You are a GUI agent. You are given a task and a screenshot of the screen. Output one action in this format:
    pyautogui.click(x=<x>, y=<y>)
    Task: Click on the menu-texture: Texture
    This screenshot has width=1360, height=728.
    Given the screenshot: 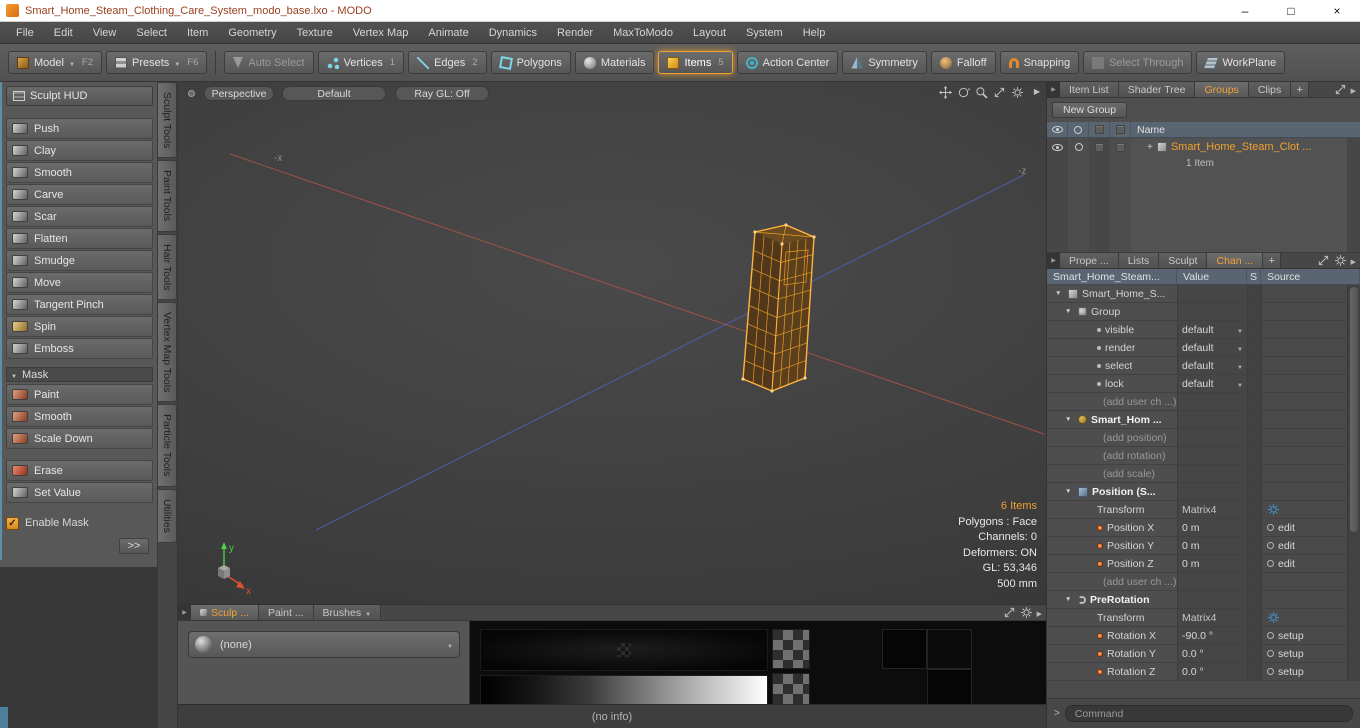 What is the action you would take?
    pyautogui.click(x=315, y=33)
    